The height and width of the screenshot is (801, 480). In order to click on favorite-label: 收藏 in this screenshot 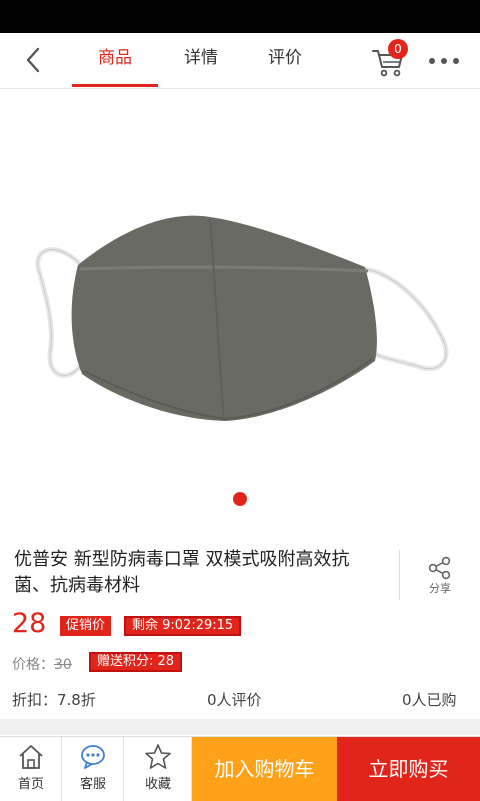, I will do `click(157, 784)`.